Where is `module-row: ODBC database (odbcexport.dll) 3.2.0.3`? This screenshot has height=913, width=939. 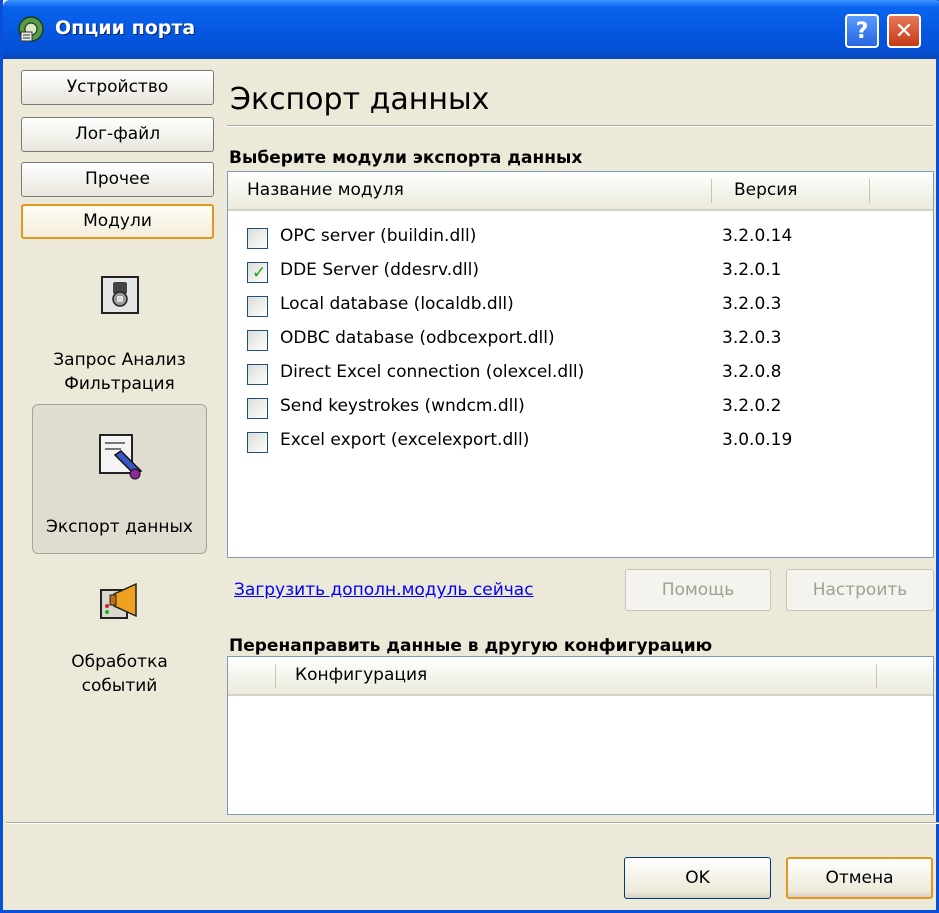 module-row: ODBC database (odbcexport.dll) 3.2.0.3 is located at coordinates (580, 341).